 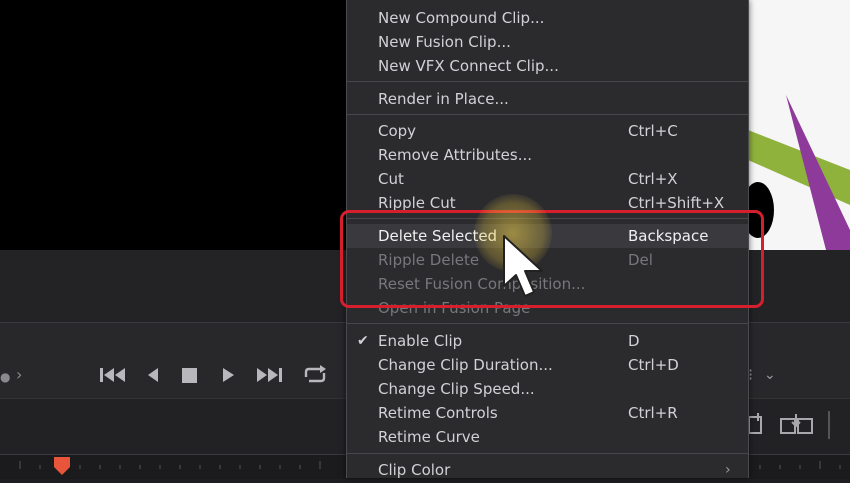 What do you see at coordinates (798, 425) in the screenshot?
I see `overwrite-clip-icon` at bounding box center [798, 425].